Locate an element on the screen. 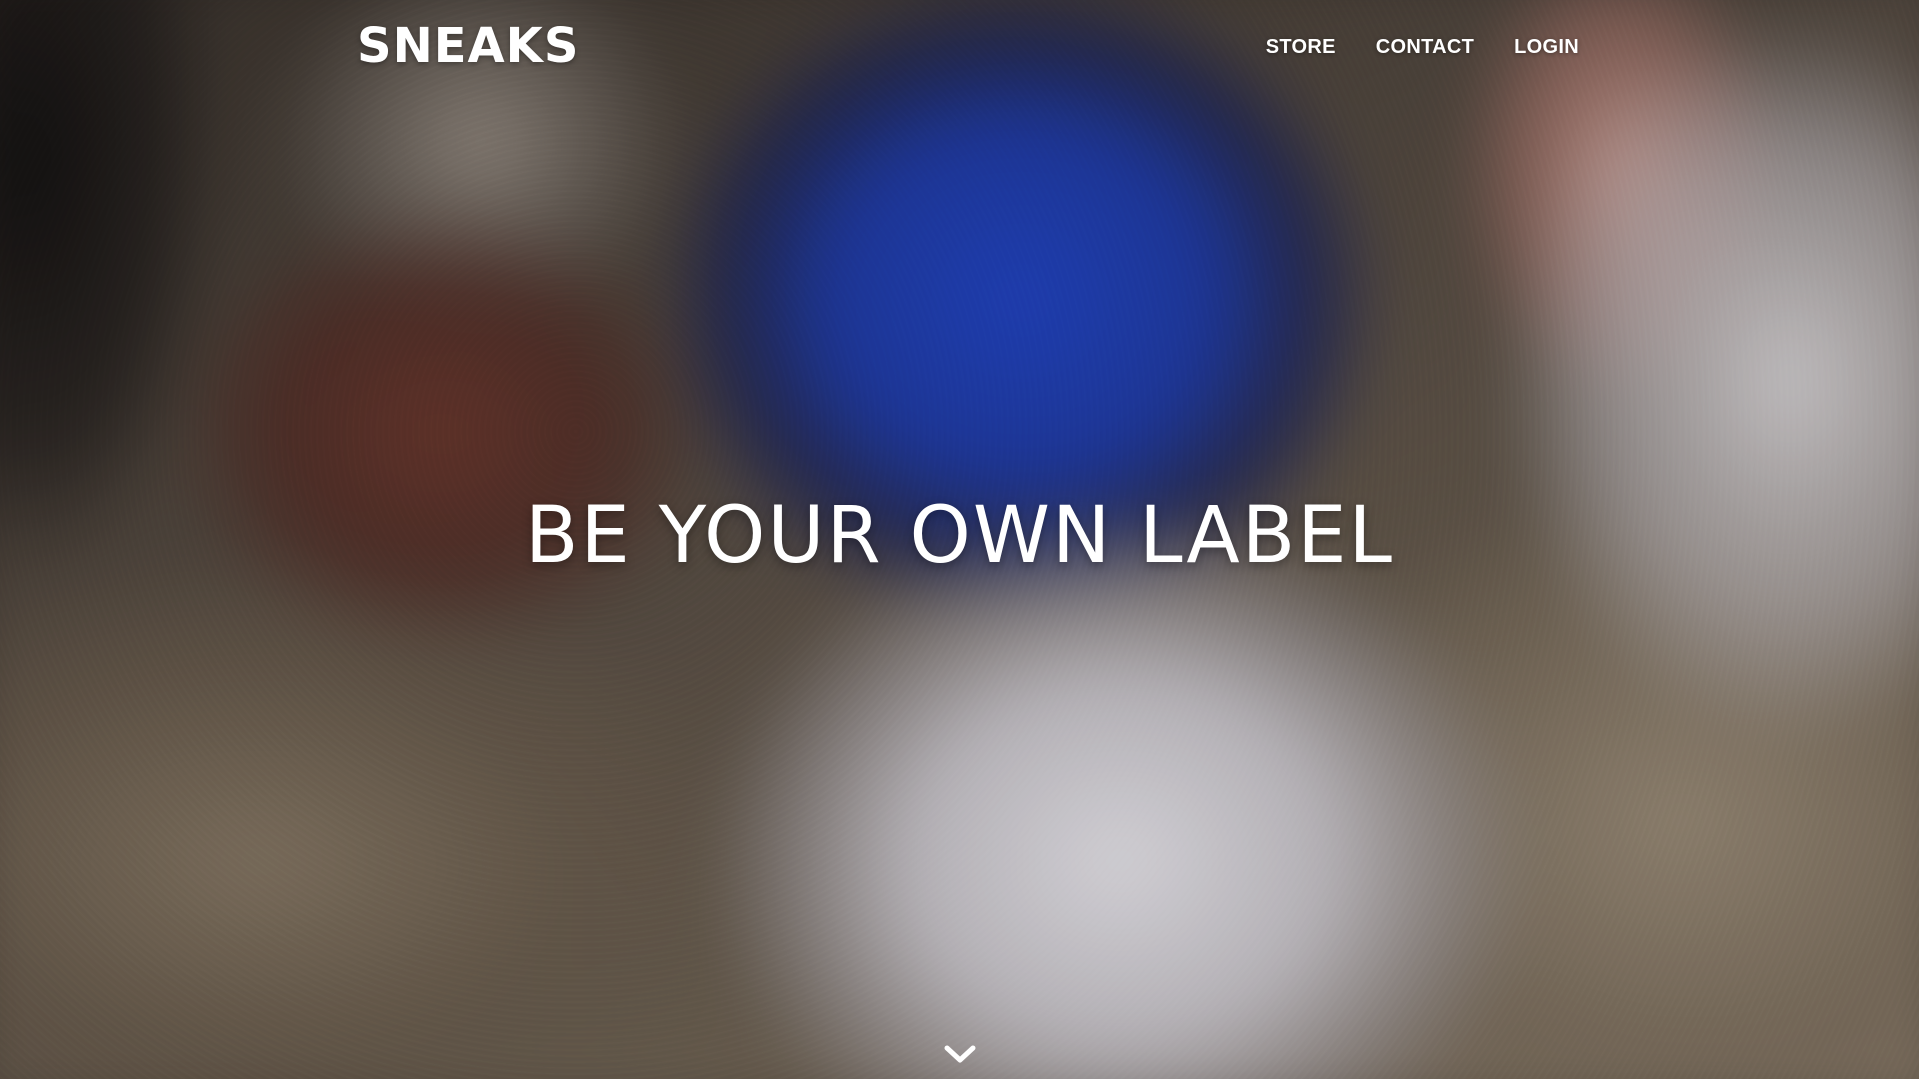 This screenshot has width=1919, height=1079. nav-link-store: STORE is located at coordinates (1301, 47).